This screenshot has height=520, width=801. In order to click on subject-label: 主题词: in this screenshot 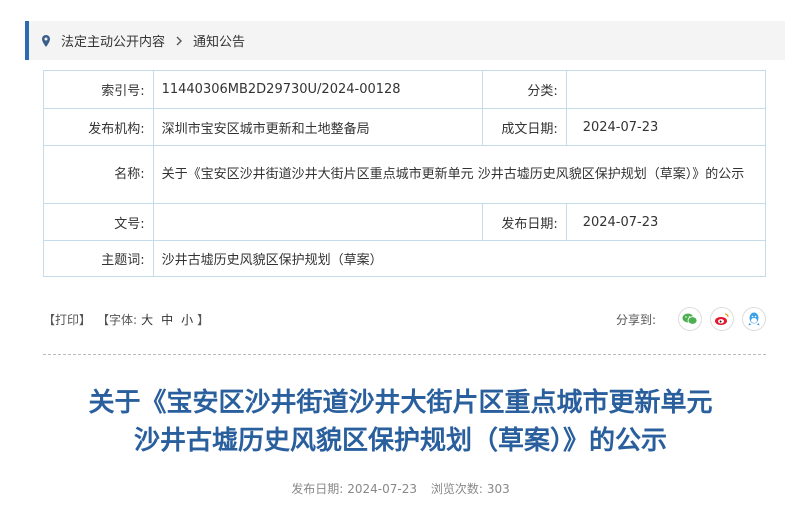, I will do `click(98, 258)`.